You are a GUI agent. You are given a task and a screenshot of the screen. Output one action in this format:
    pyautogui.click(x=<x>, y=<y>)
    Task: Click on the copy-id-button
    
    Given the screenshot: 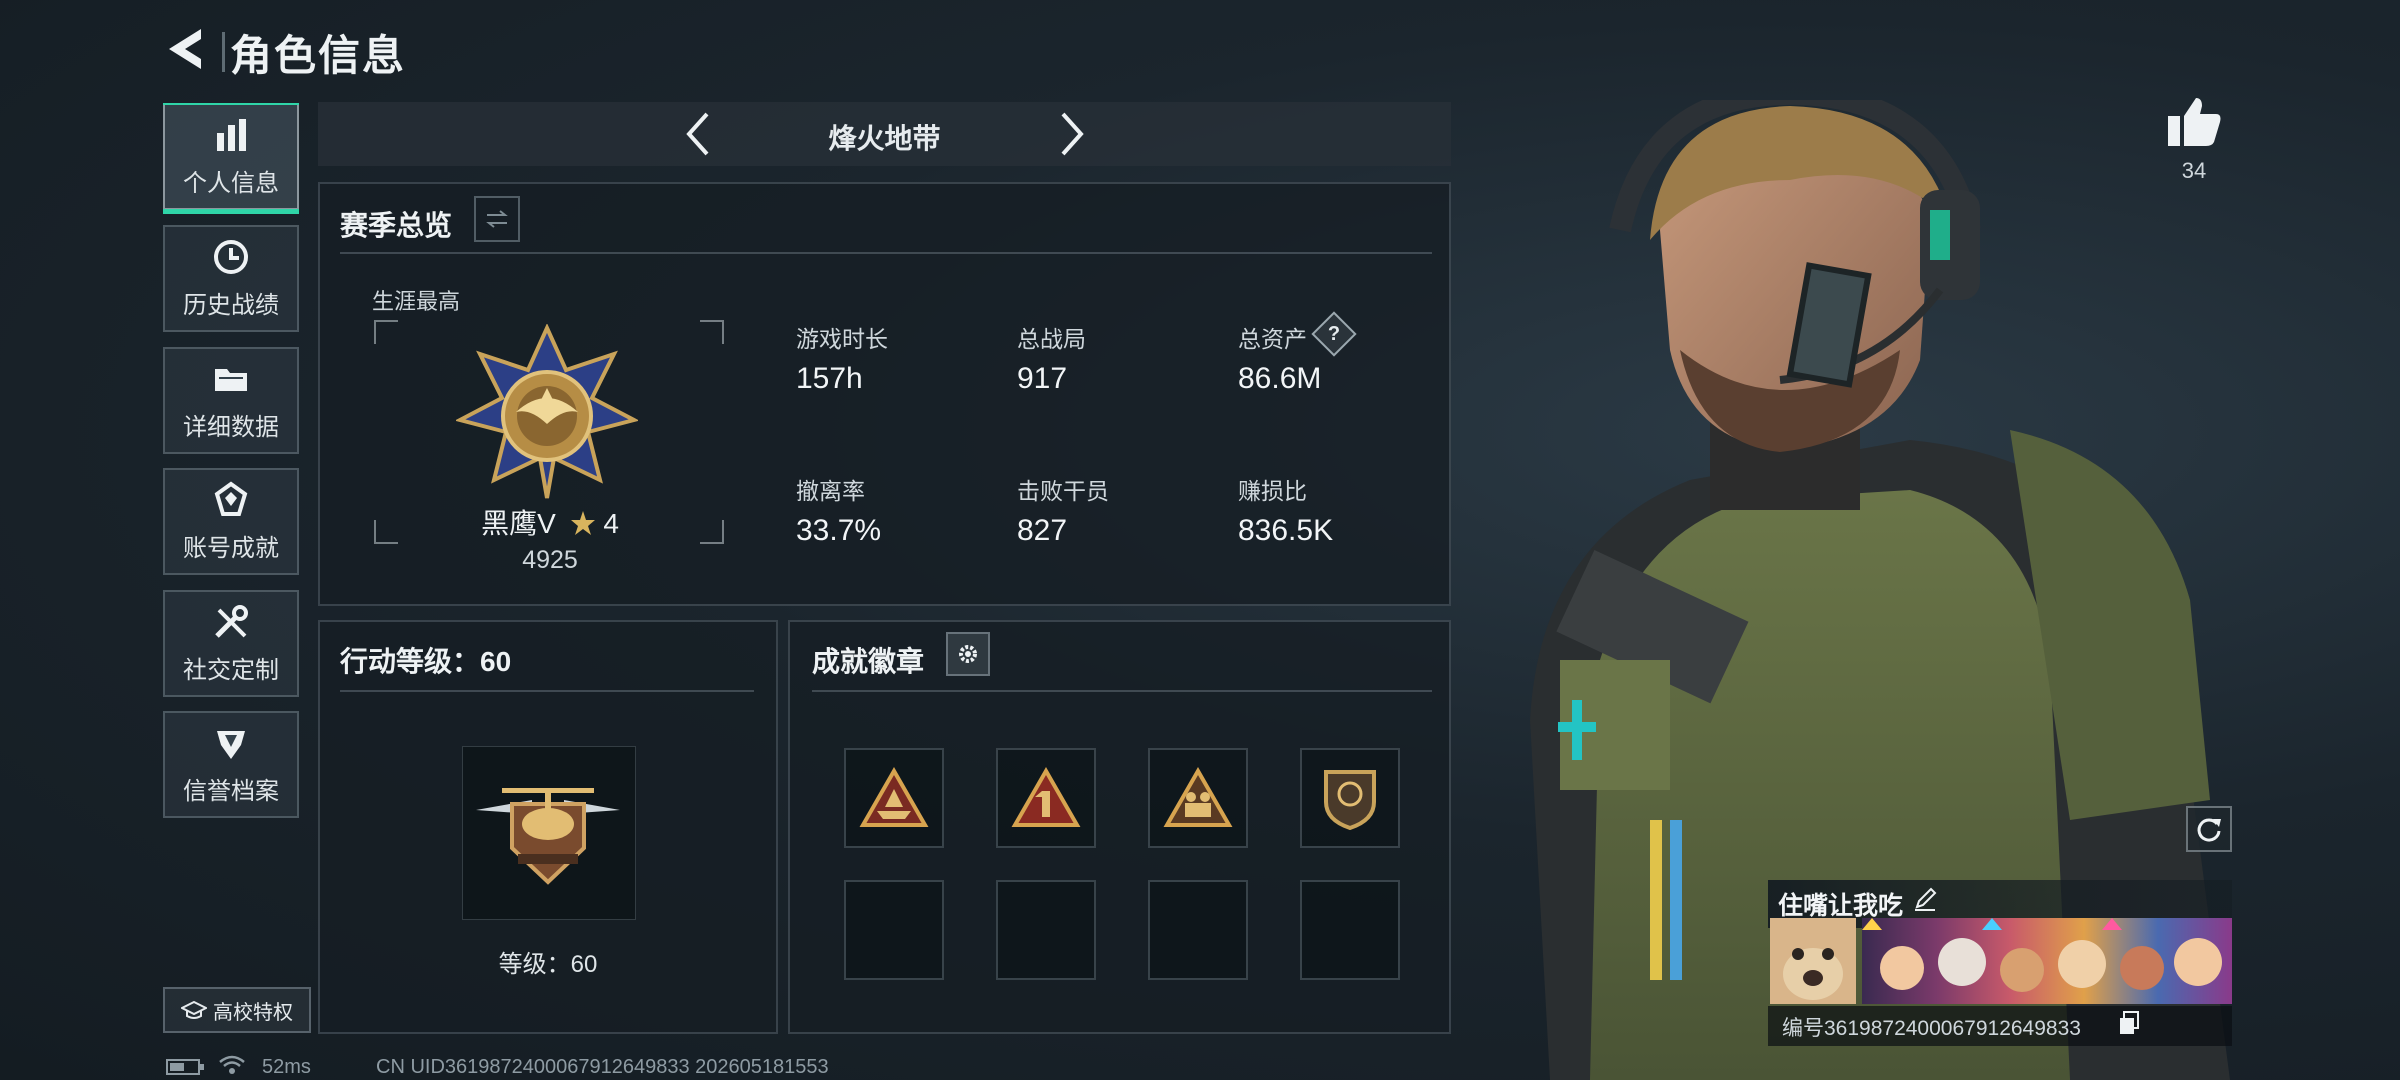 What is the action you would take?
    pyautogui.click(x=2130, y=1024)
    